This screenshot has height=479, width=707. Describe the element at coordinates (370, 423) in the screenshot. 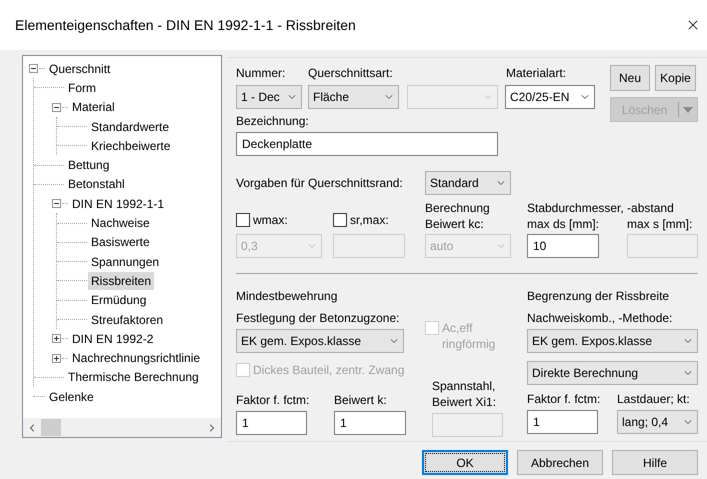

I see `k-coefficient-field: 1` at that location.